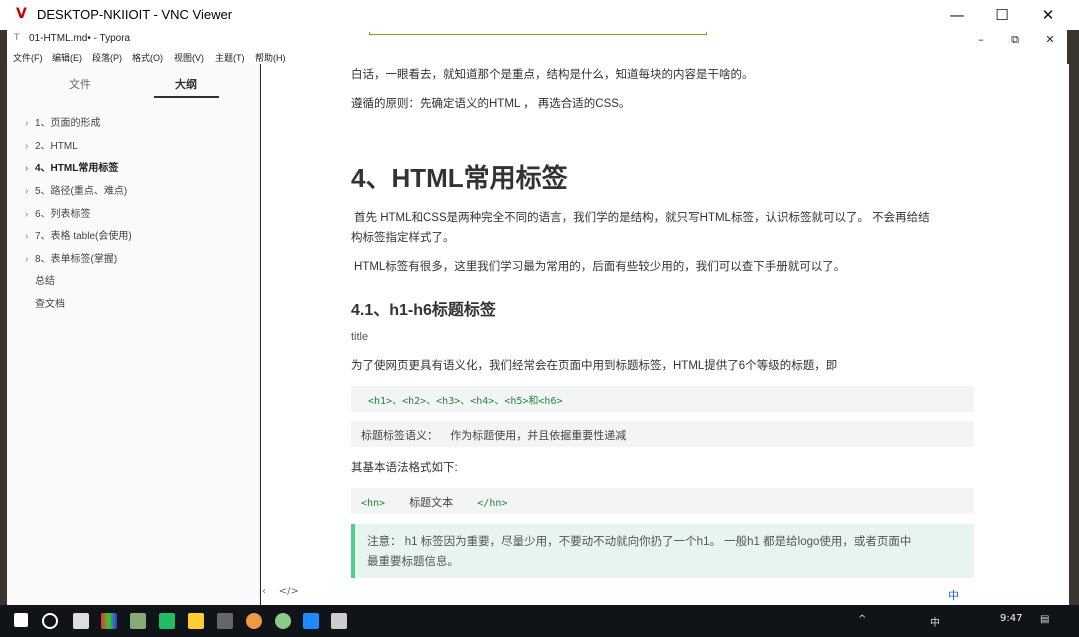 This screenshot has height=637, width=1079. Describe the element at coordinates (1044, 619) in the screenshot. I see `notification-icon: ▤` at that location.